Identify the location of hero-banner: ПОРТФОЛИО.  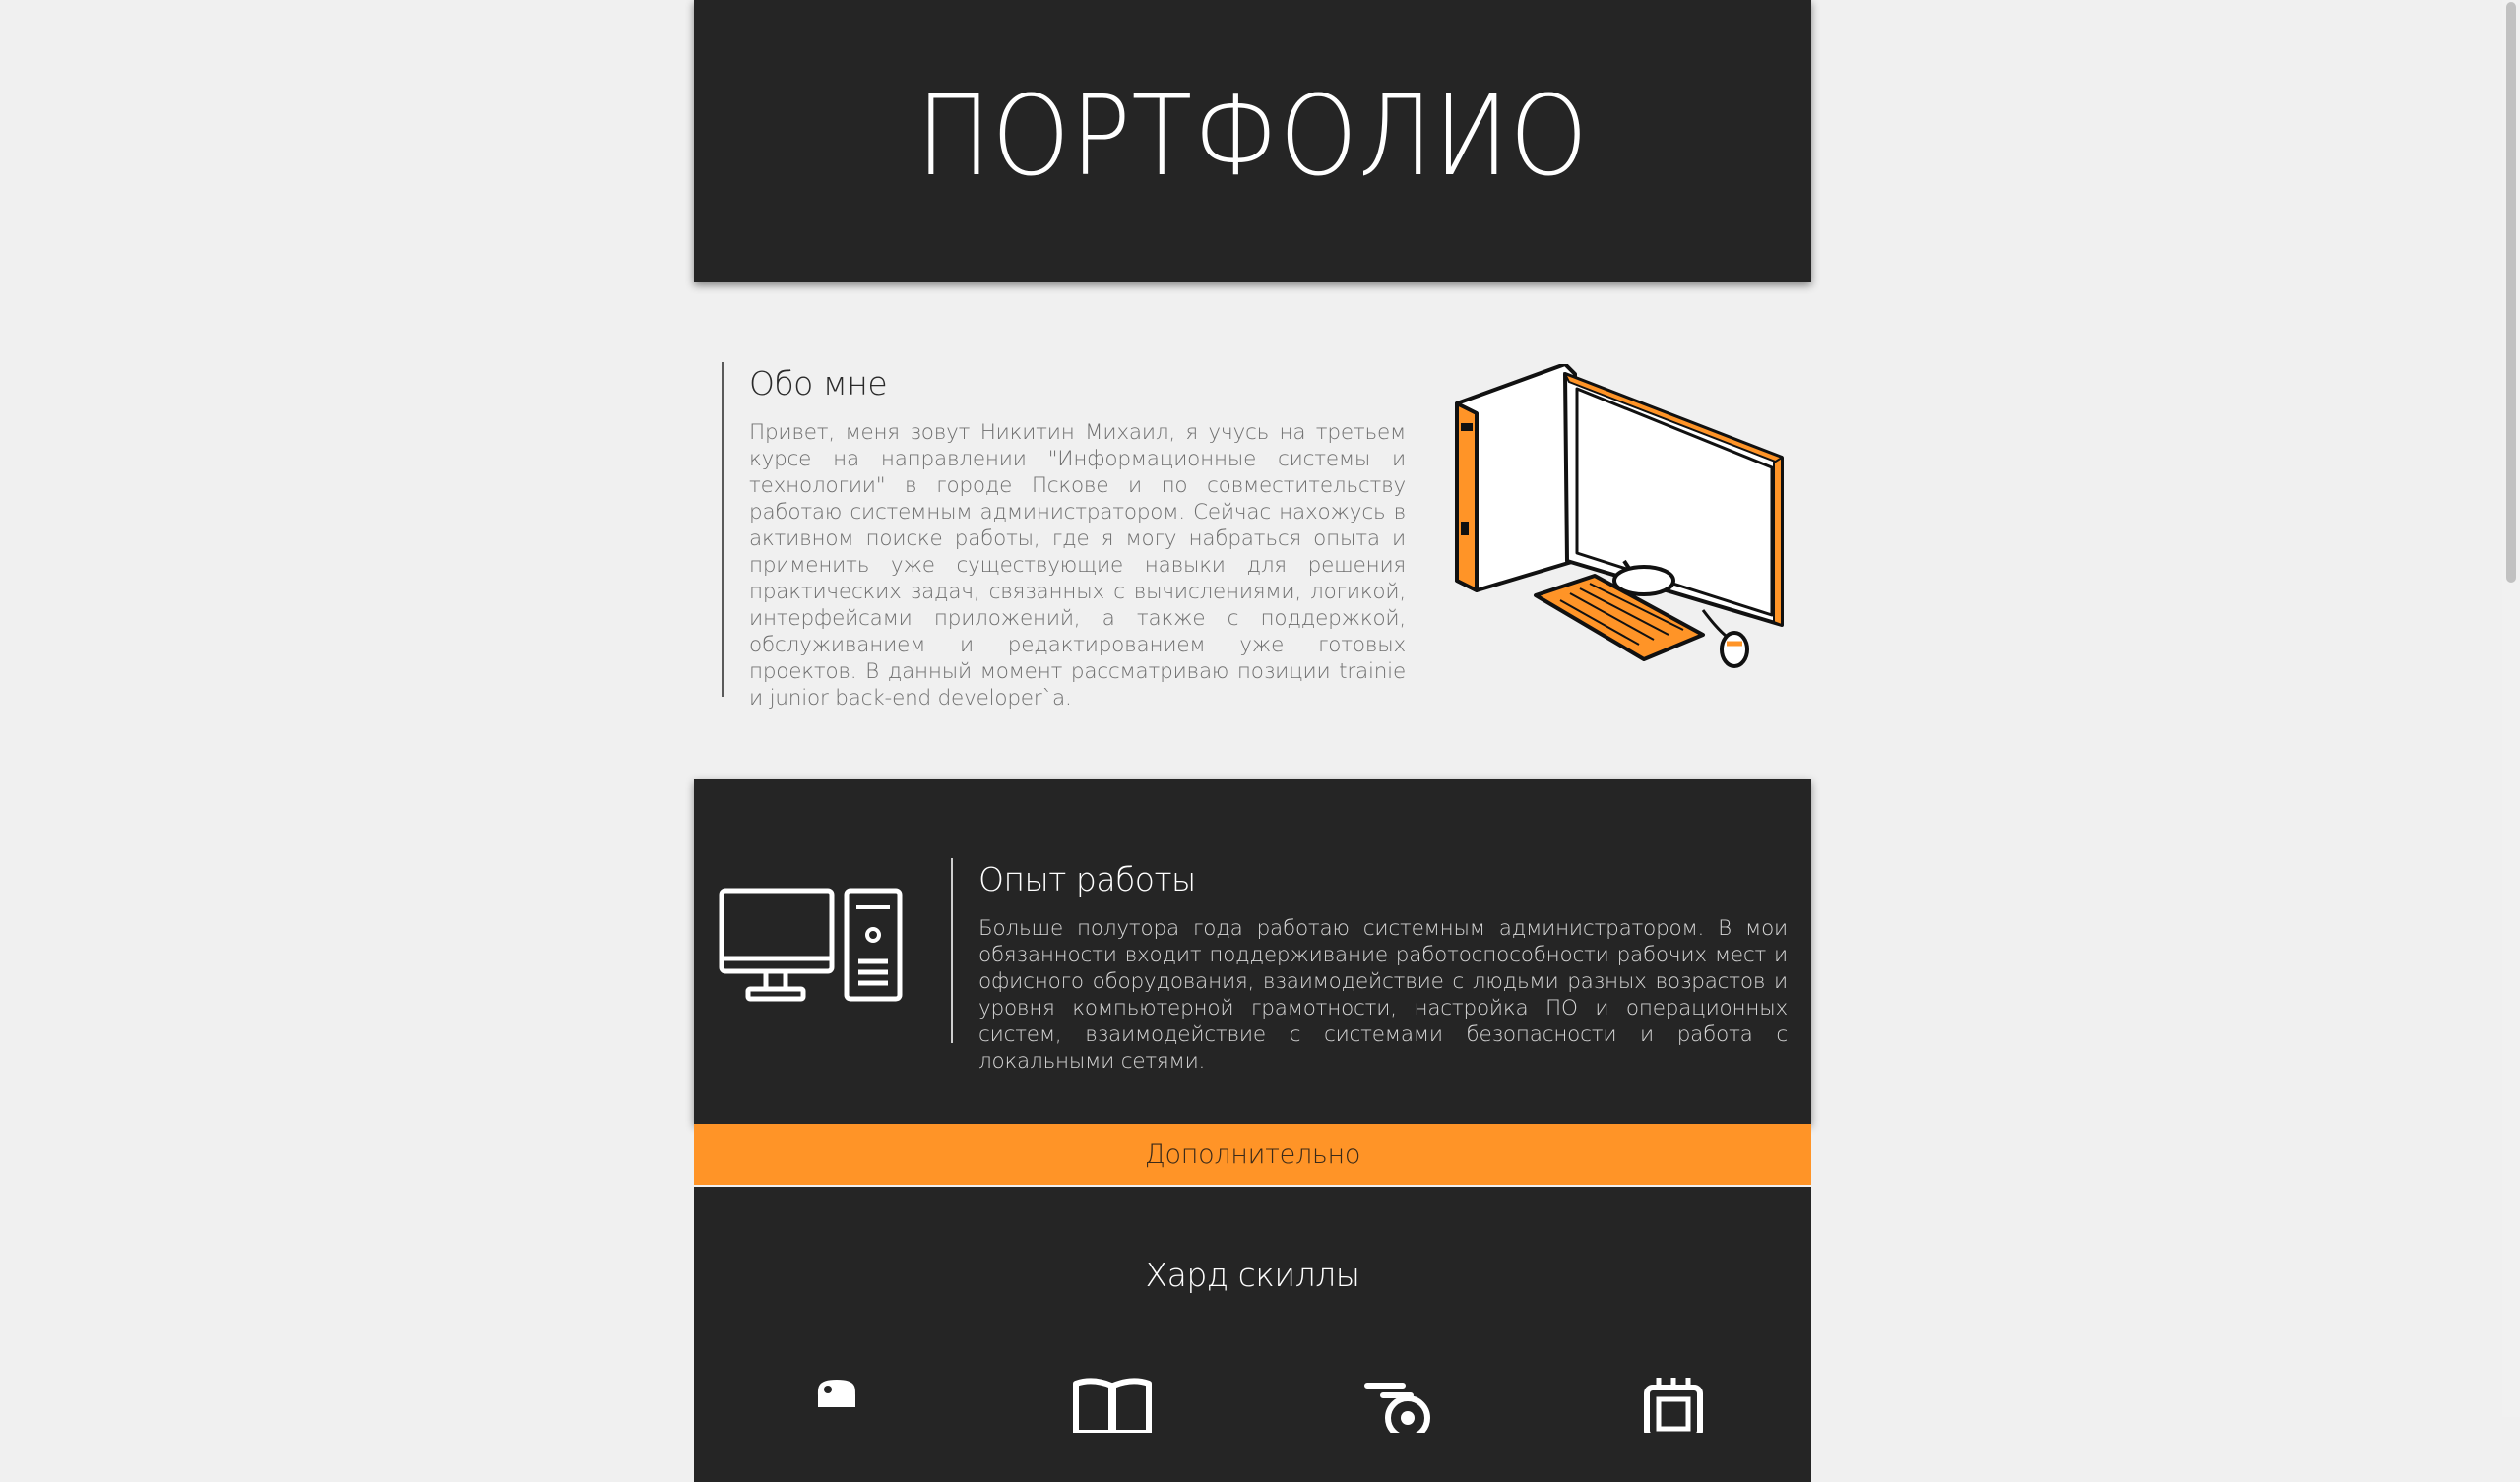
(1252, 141).